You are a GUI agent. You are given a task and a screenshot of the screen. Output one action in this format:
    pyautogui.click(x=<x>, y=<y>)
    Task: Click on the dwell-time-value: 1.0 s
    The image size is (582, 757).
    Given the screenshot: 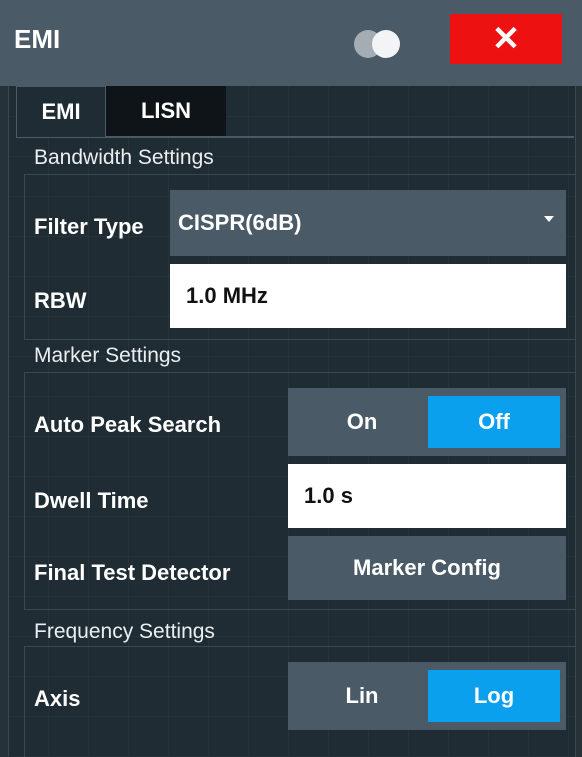 What is the action you would take?
    pyautogui.click(x=328, y=495)
    